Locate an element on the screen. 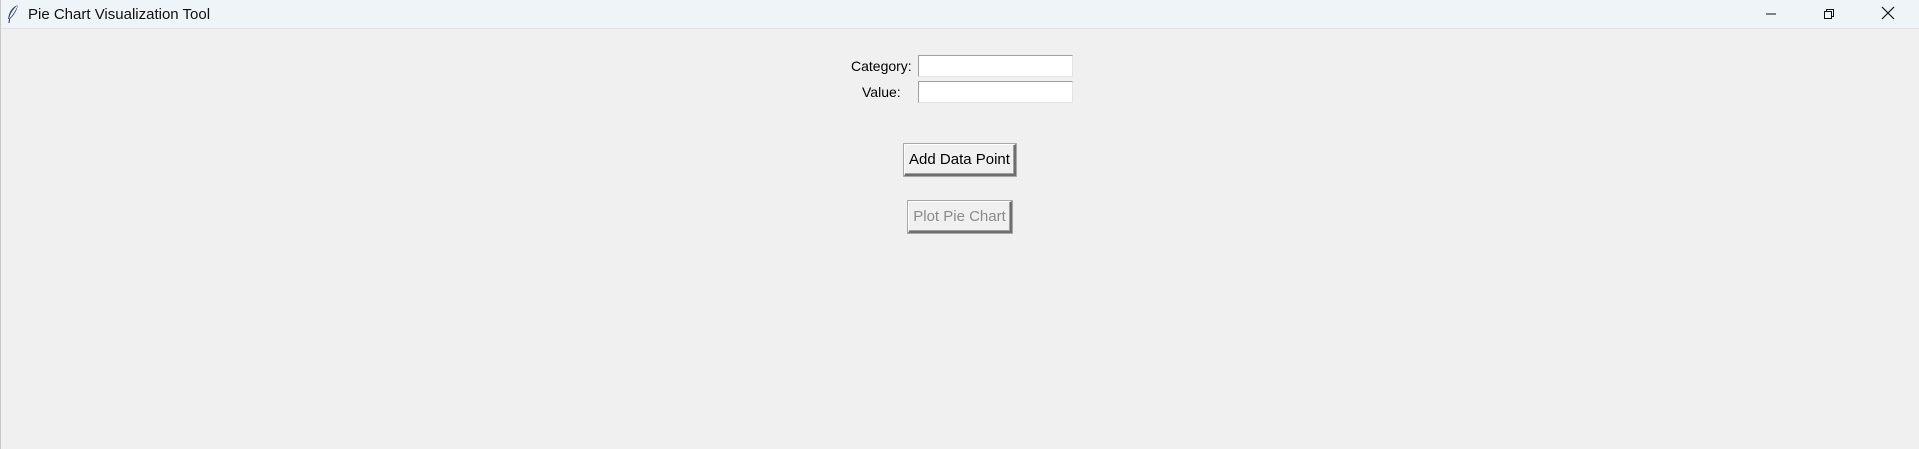 This screenshot has height=449, width=1919. add-data-point-button: Add Data Point is located at coordinates (960, 160).